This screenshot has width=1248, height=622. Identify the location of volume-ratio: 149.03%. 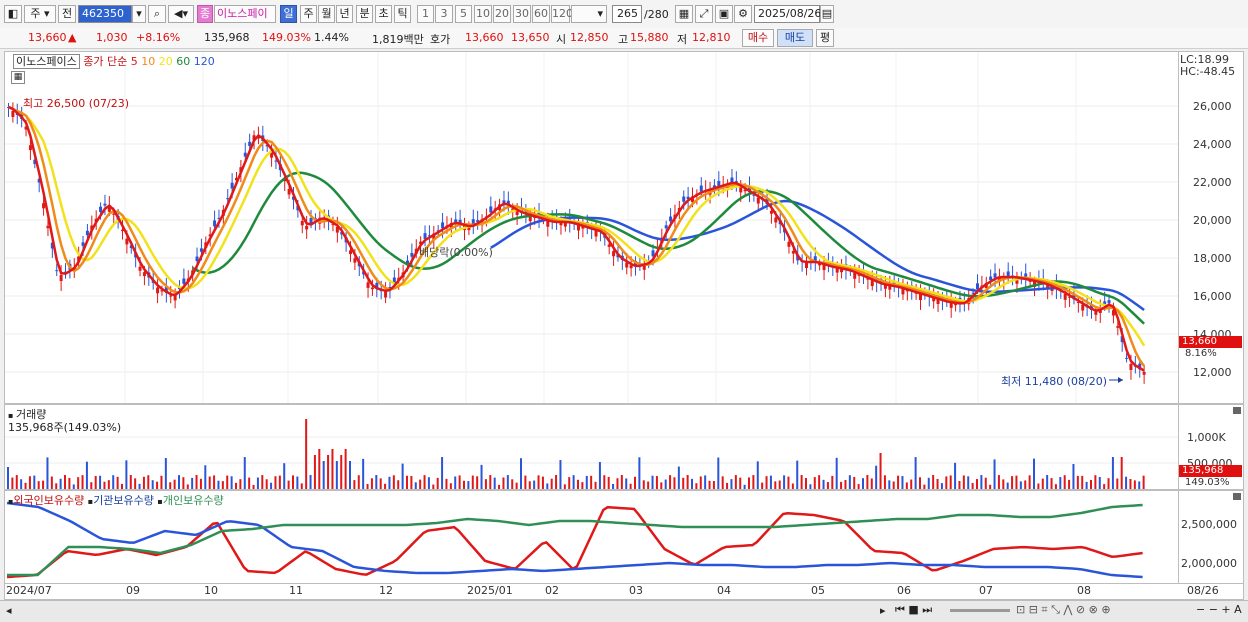
(286, 37).